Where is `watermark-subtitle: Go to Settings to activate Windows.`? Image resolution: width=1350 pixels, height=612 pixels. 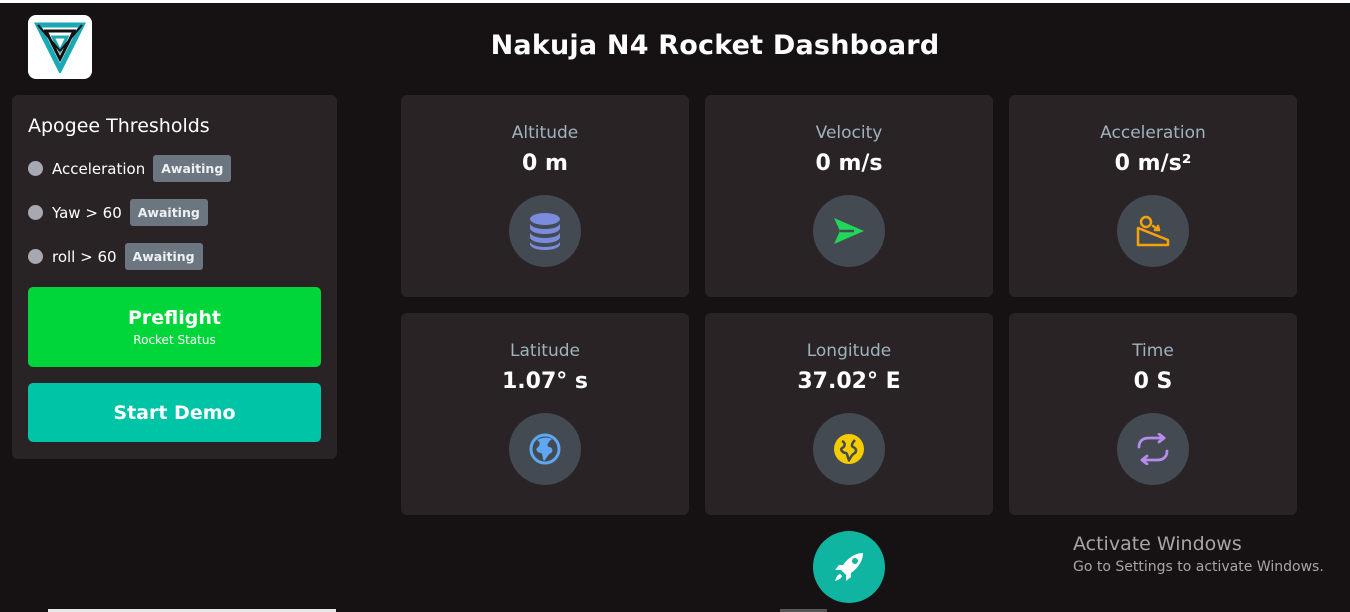
watermark-subtitle: Go to Settings to activate Windows. is located at coordinates (1198, 567).